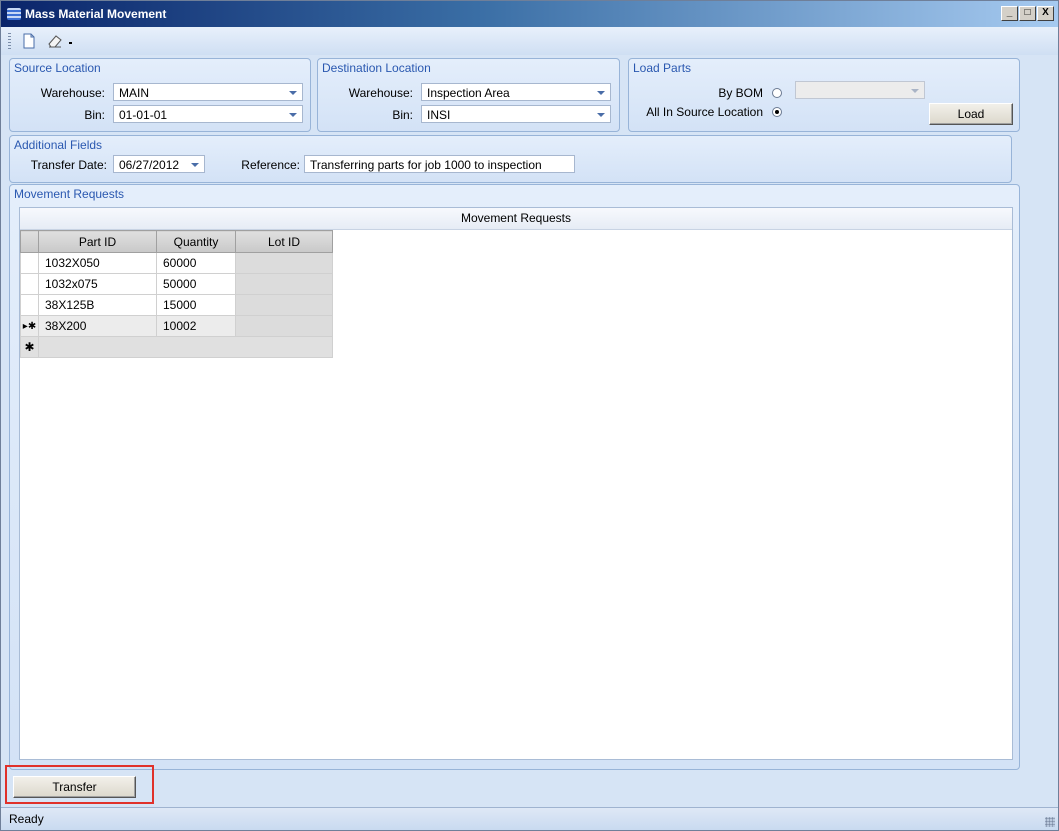  Describe the element at coordinates (284, 241) in the screenshot. I see `column-header-lot-id: Lot ID` at that location.